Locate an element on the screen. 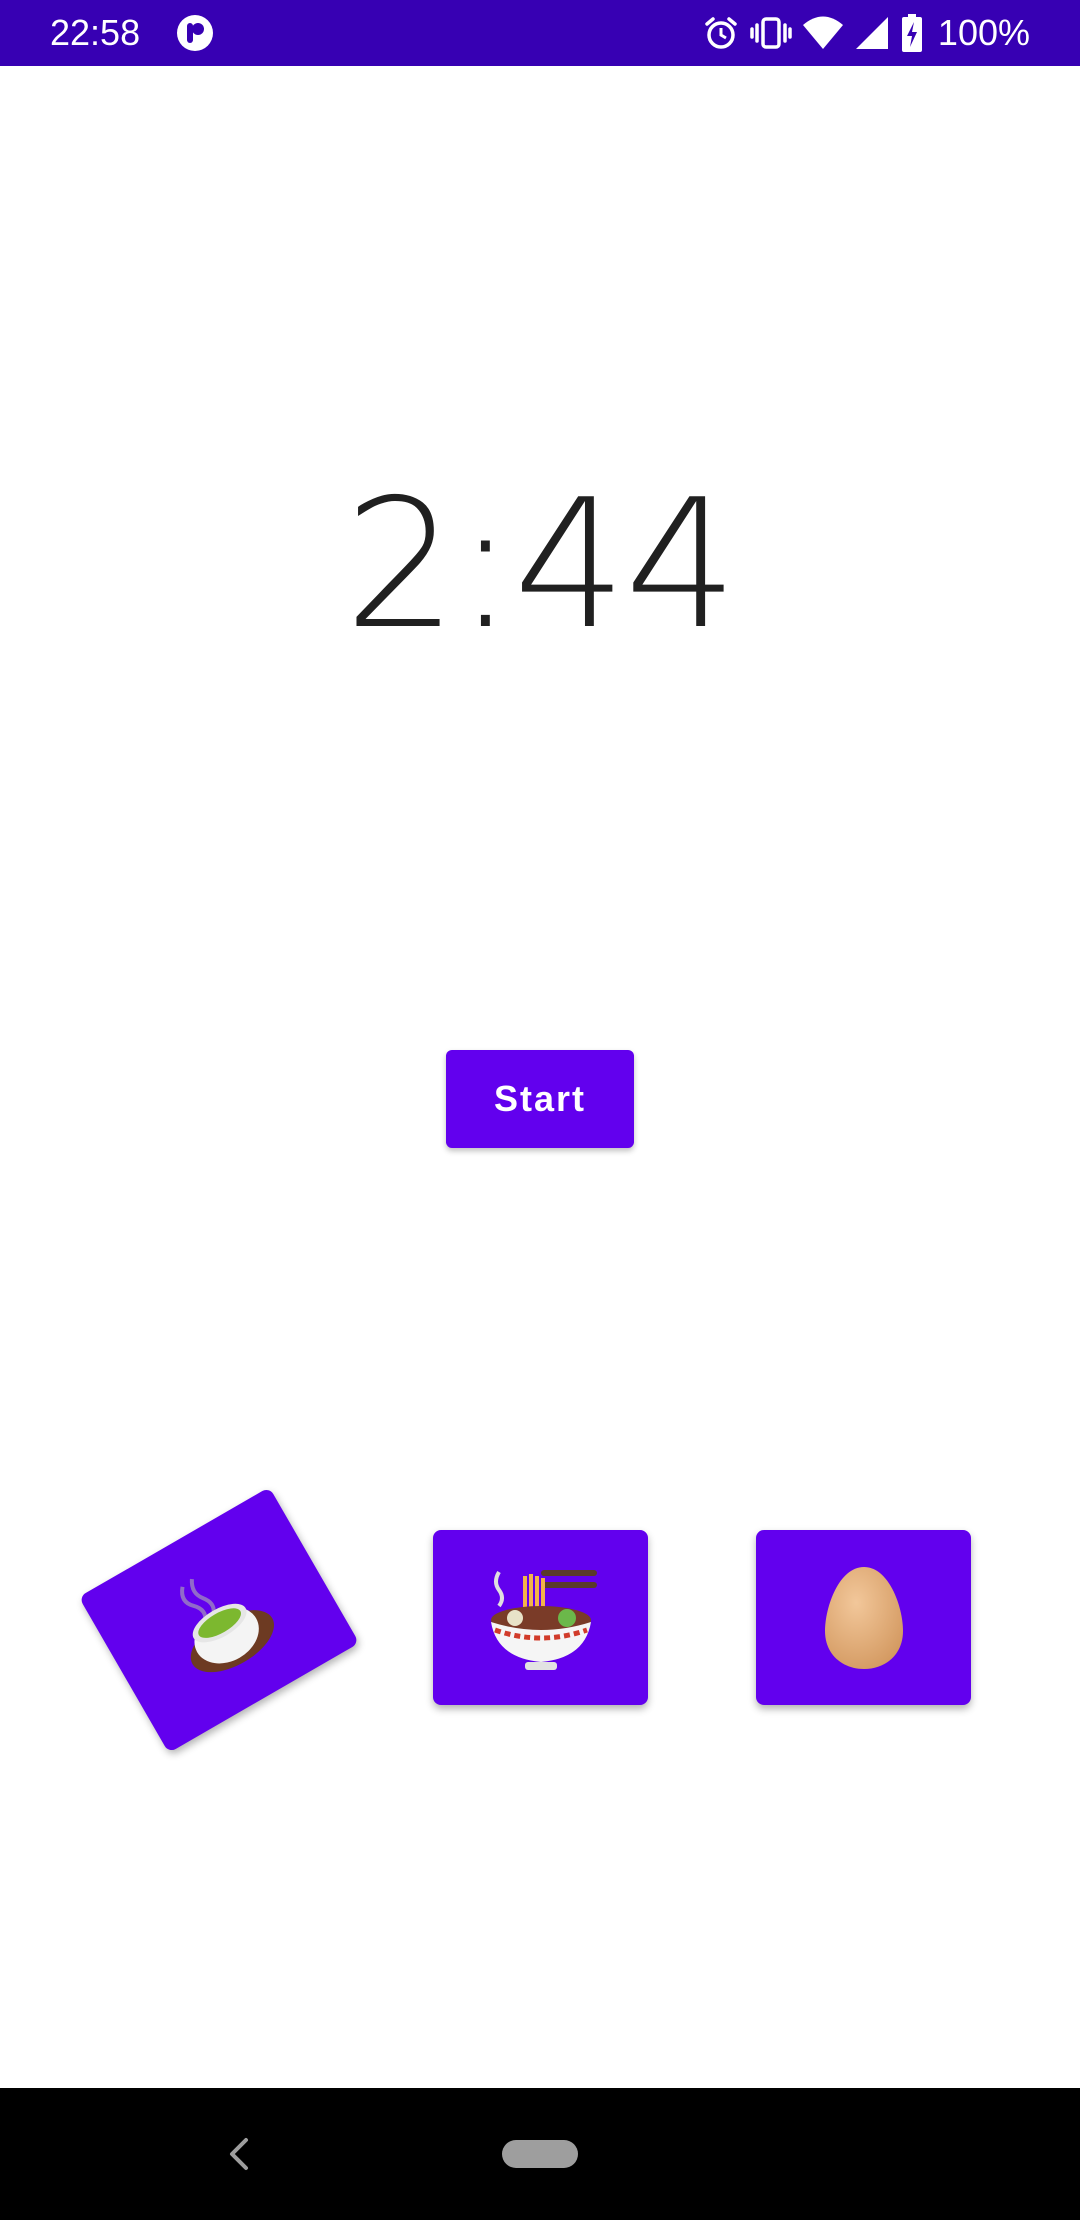 The image size is (1080, 2220). navigation-bar is located at coordinates (540, 2154).